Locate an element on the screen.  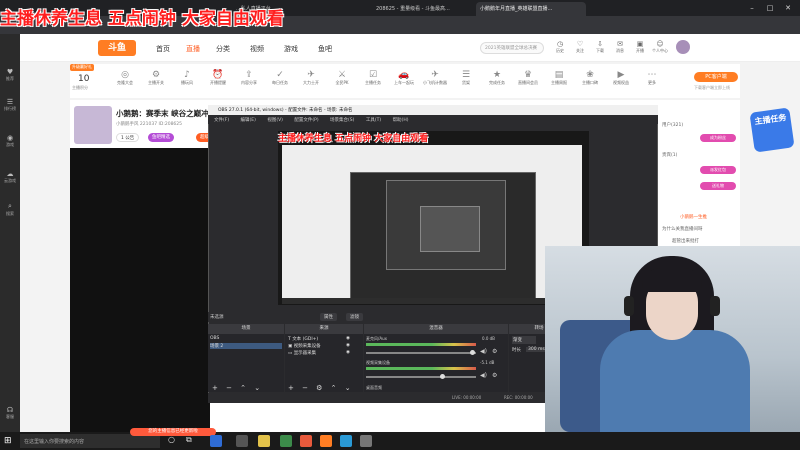
video-player is located at coordinates (140, 290).